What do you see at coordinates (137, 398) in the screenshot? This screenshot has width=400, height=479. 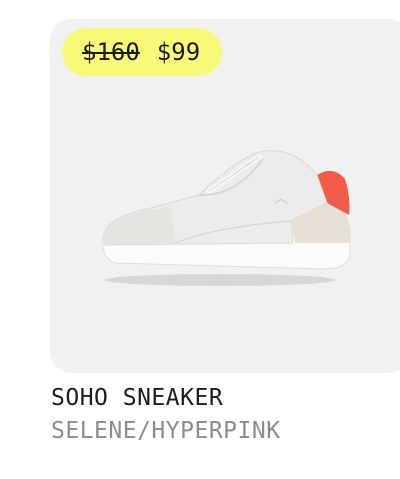 I see `product-name: SOHO SNEAKER` at bounding box center [137, 398].